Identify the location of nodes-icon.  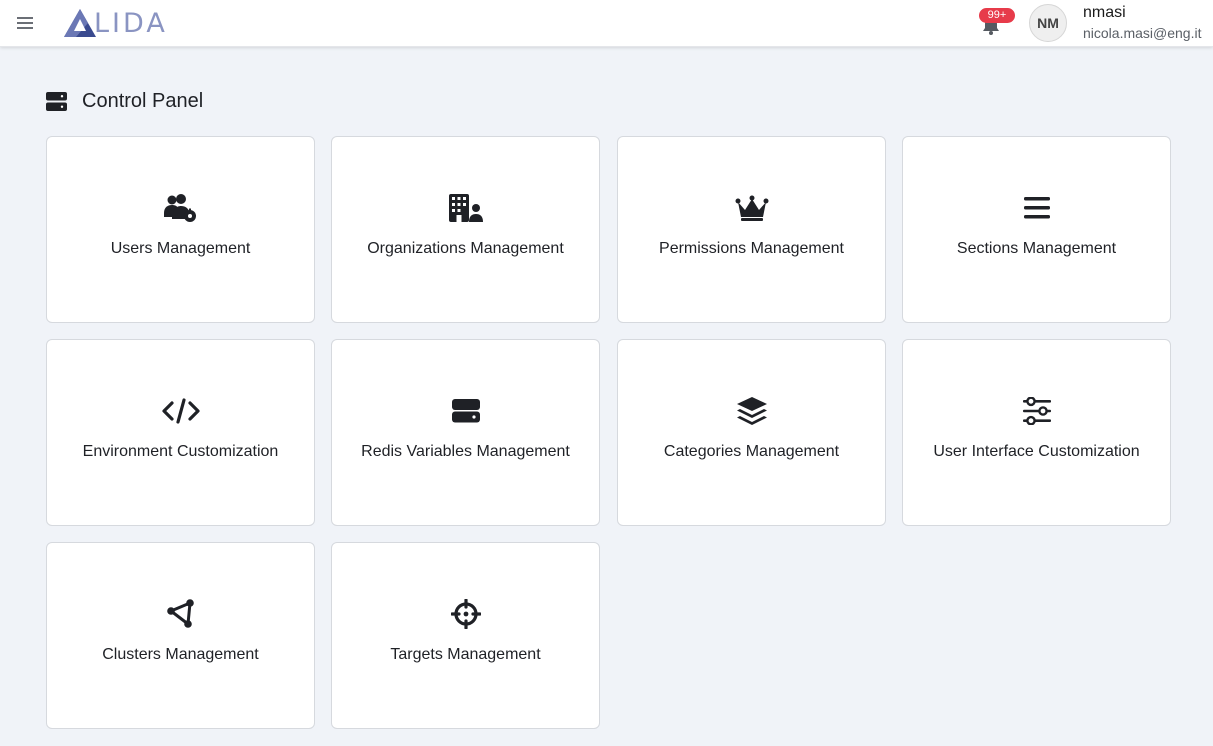
(180, 613).